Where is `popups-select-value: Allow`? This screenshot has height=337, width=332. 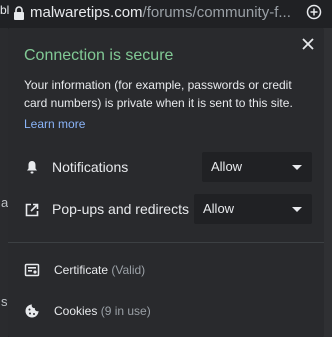
popups-select-value: Allow is located at coordinates (219, 208).